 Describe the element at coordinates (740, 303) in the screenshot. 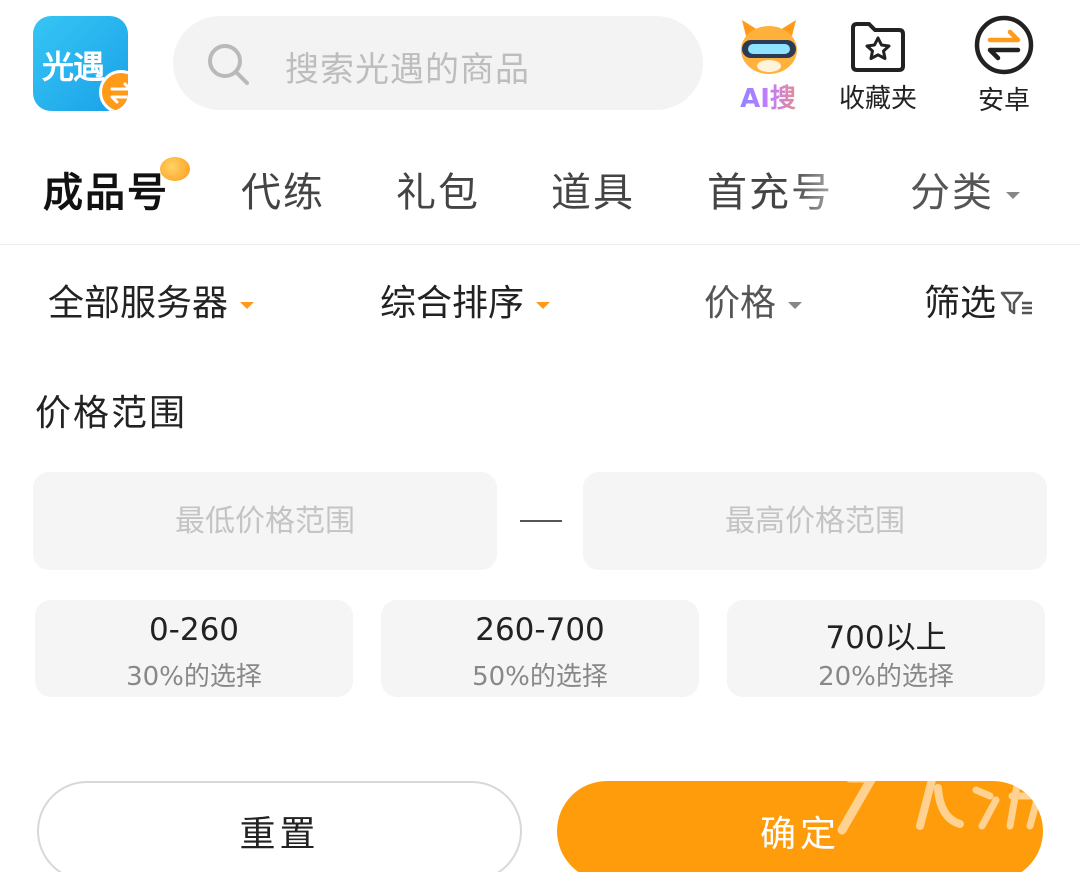

I see `price-filter-label: 价格` at that location.